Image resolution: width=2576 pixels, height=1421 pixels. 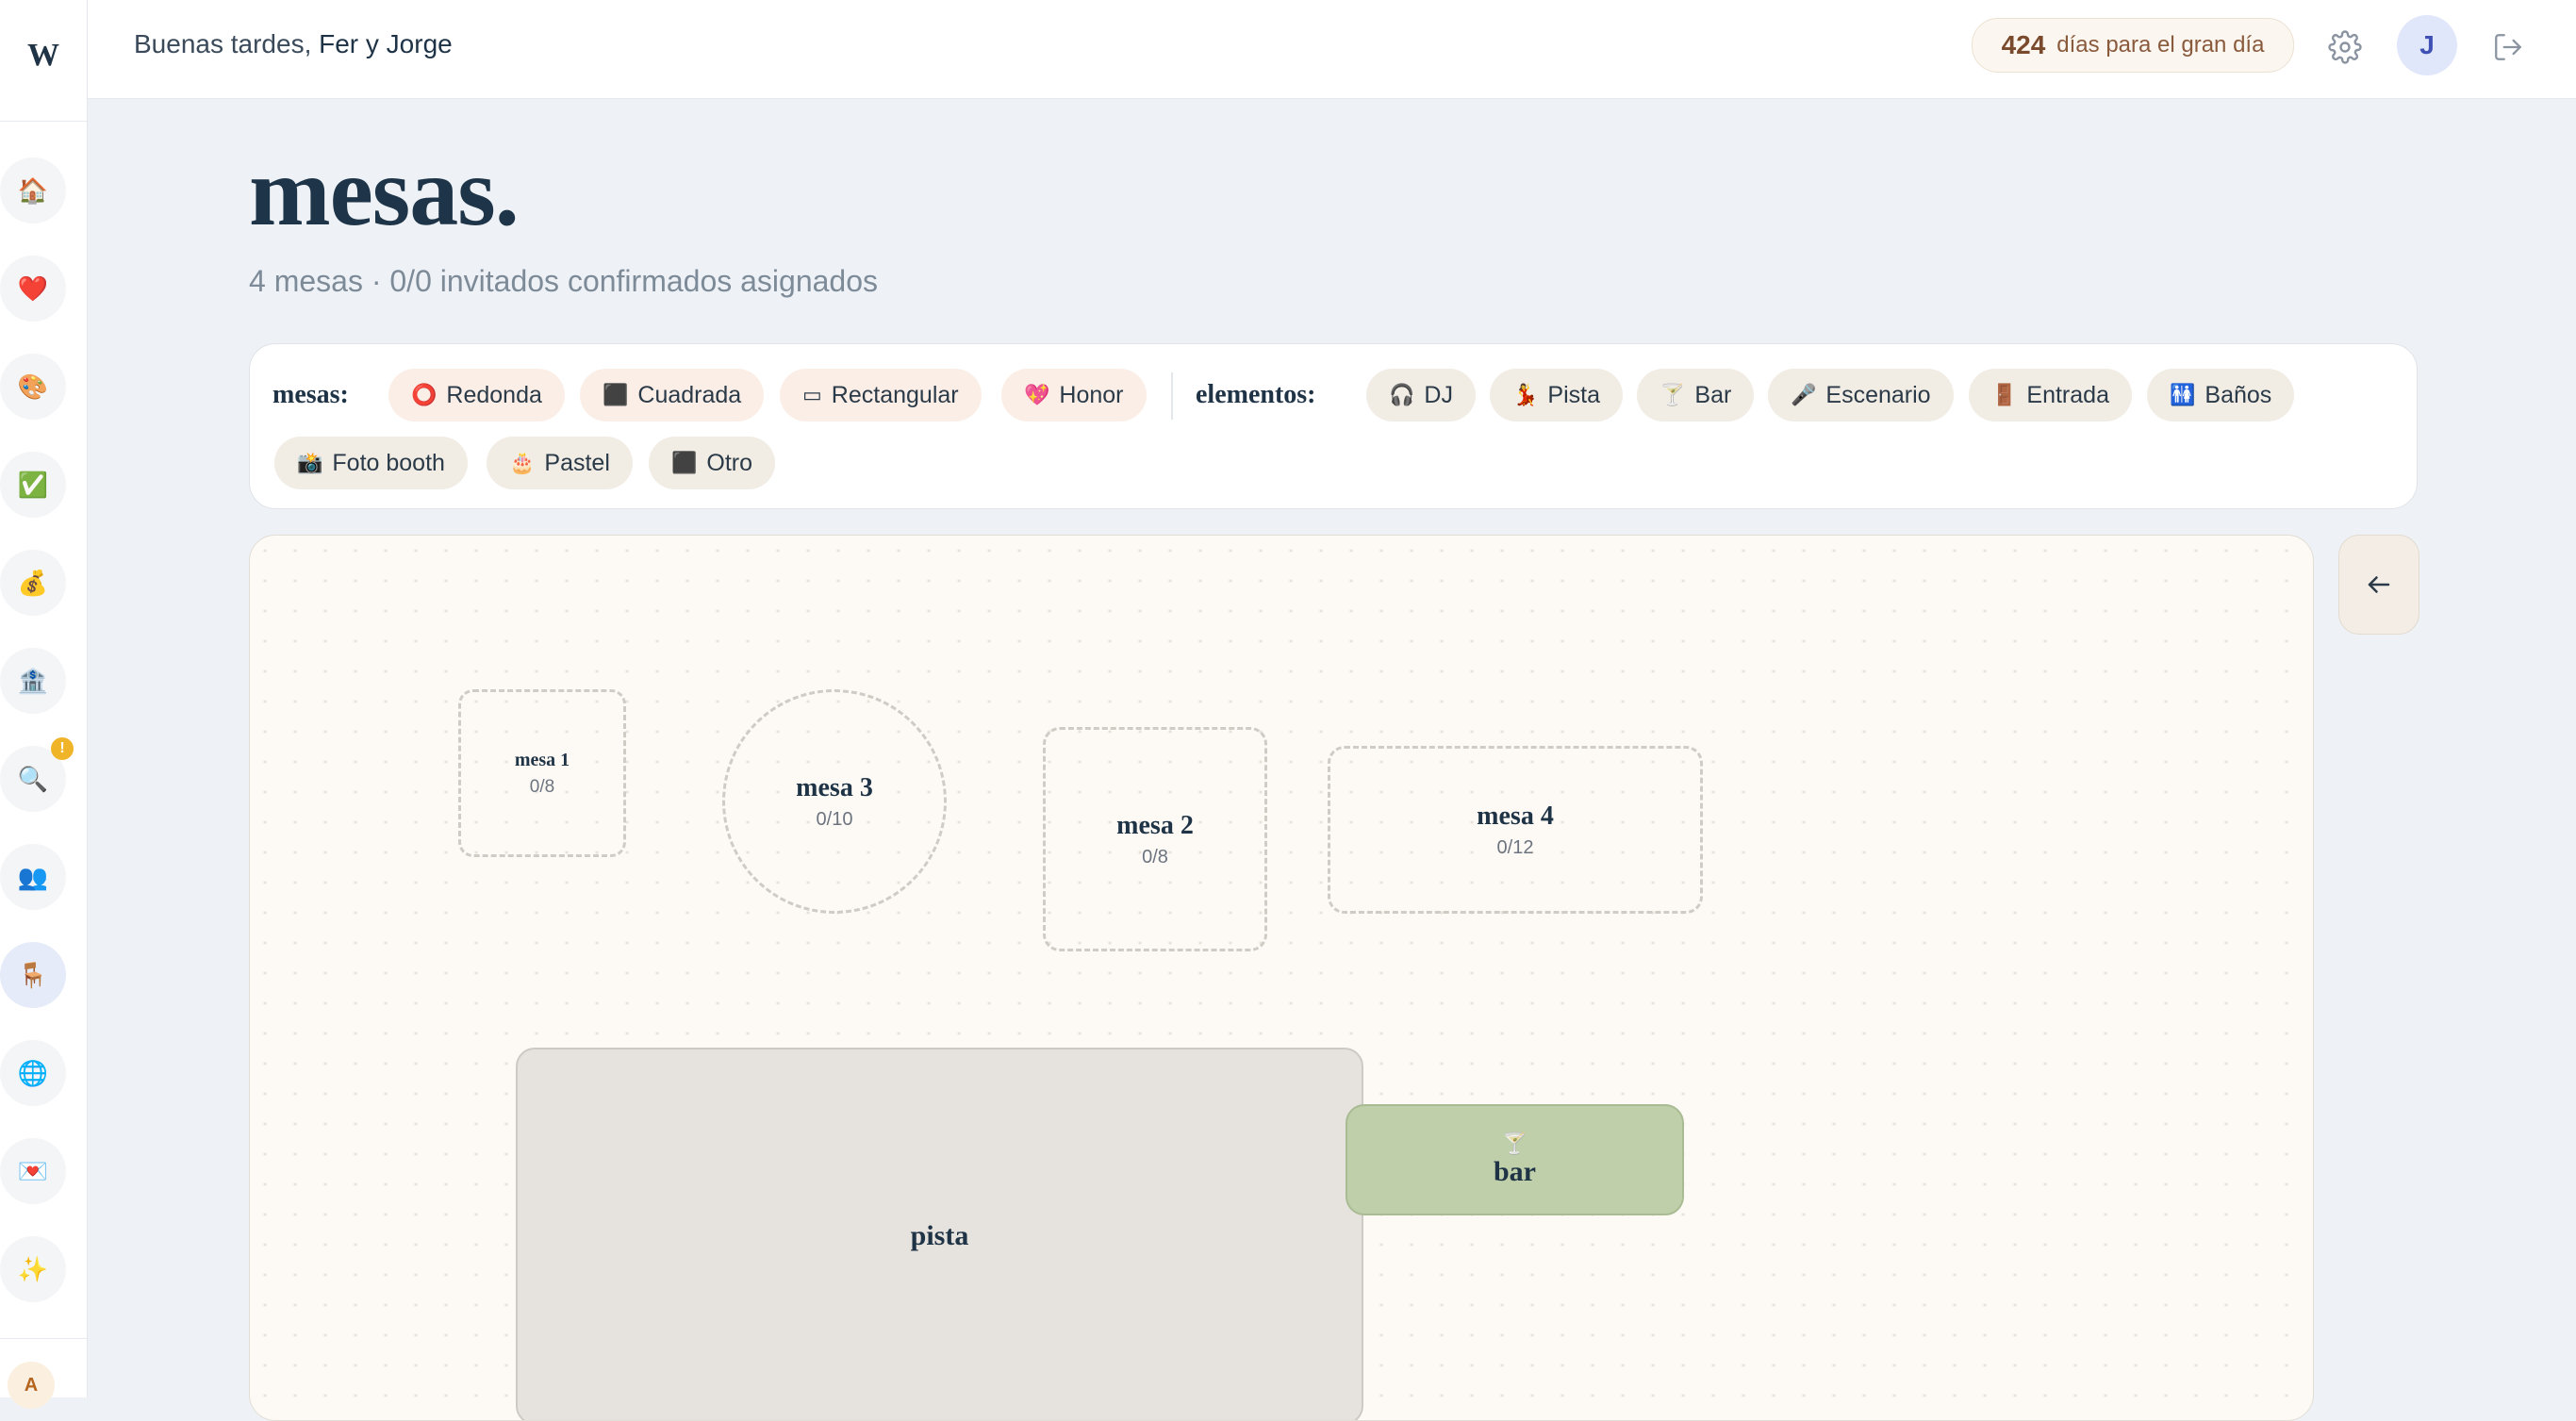 I want to click on greeting: Buenas tardes, Fer y Jorge, so click(x=293, y=44).